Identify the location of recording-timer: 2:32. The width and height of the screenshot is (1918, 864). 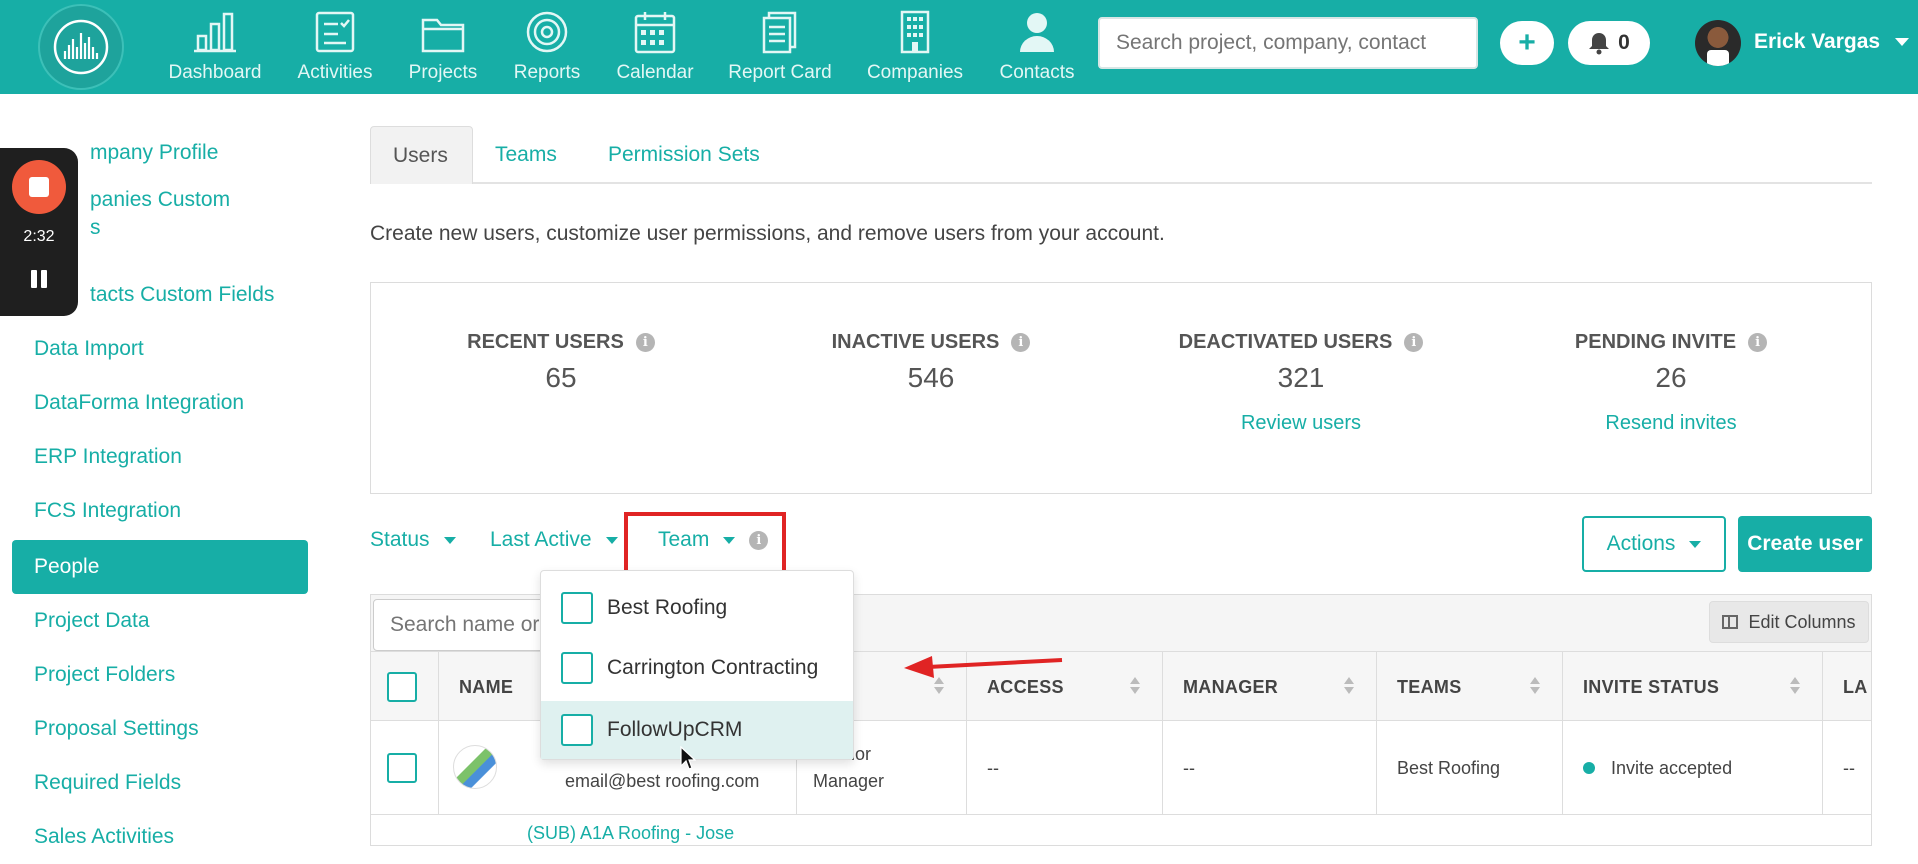
(39, 236).